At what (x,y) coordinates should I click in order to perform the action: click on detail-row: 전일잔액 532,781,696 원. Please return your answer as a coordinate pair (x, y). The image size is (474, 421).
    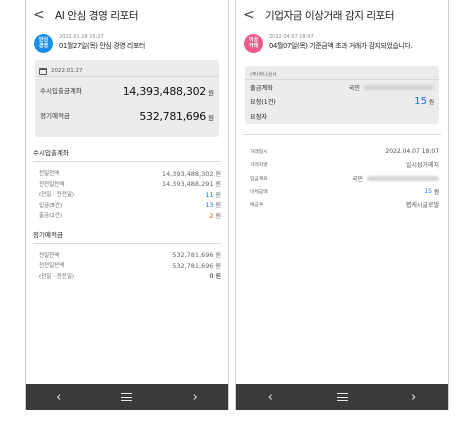
    Looking at the image, I should click on (130, 255).